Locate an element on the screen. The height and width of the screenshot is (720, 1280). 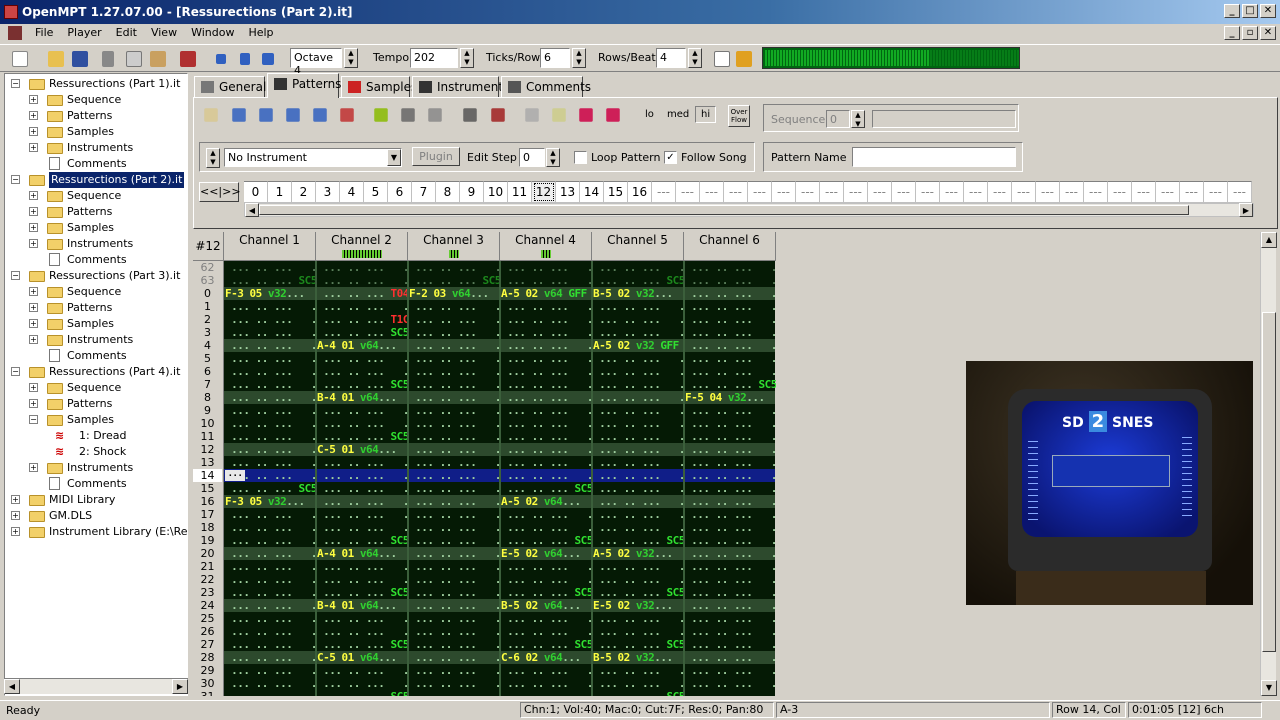
play-row-icon is located at coordinates (266, 115).